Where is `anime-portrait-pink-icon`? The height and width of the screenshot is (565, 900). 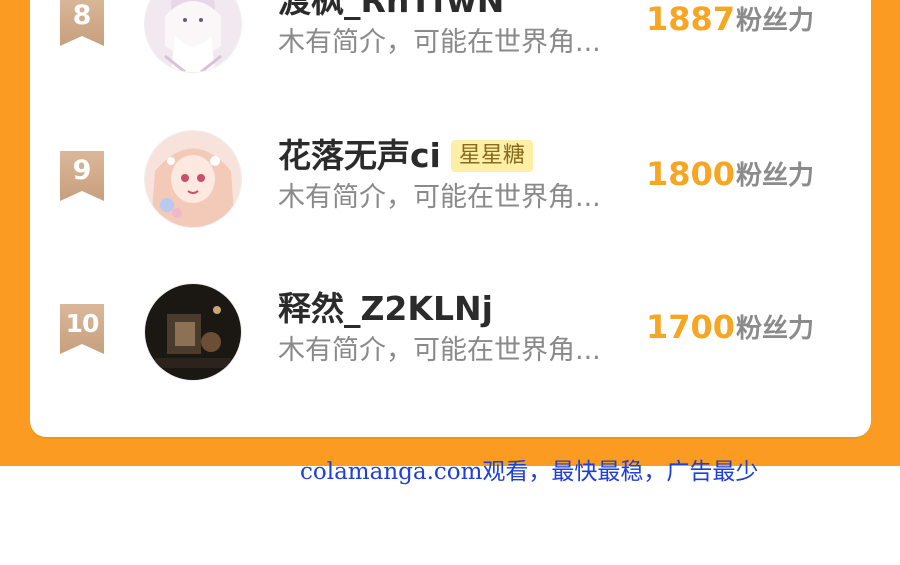 anime-portrait-pink-icon is located at coordinates (193, 179).